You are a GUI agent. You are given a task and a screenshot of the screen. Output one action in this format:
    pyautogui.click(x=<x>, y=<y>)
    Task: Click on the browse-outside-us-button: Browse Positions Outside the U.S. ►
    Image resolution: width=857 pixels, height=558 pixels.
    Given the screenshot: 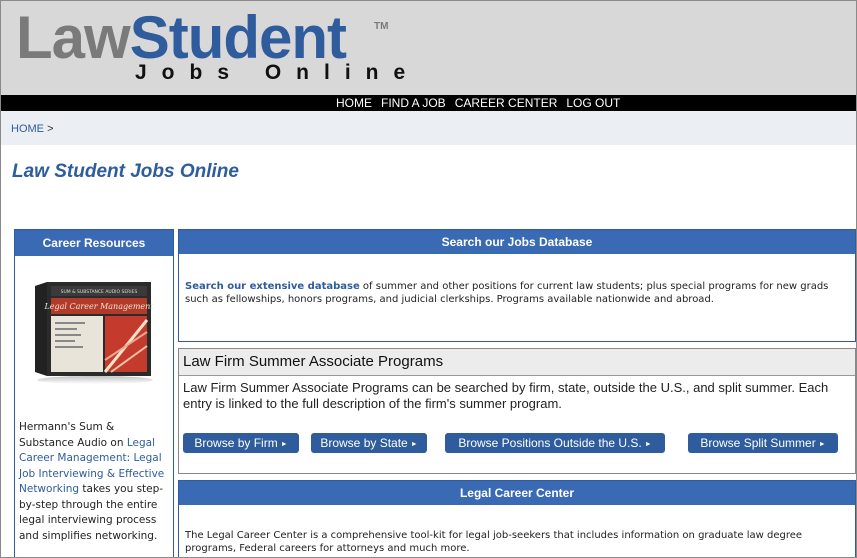 What is the action you would take?
    pyautogui.click(x=555, y=443)
    